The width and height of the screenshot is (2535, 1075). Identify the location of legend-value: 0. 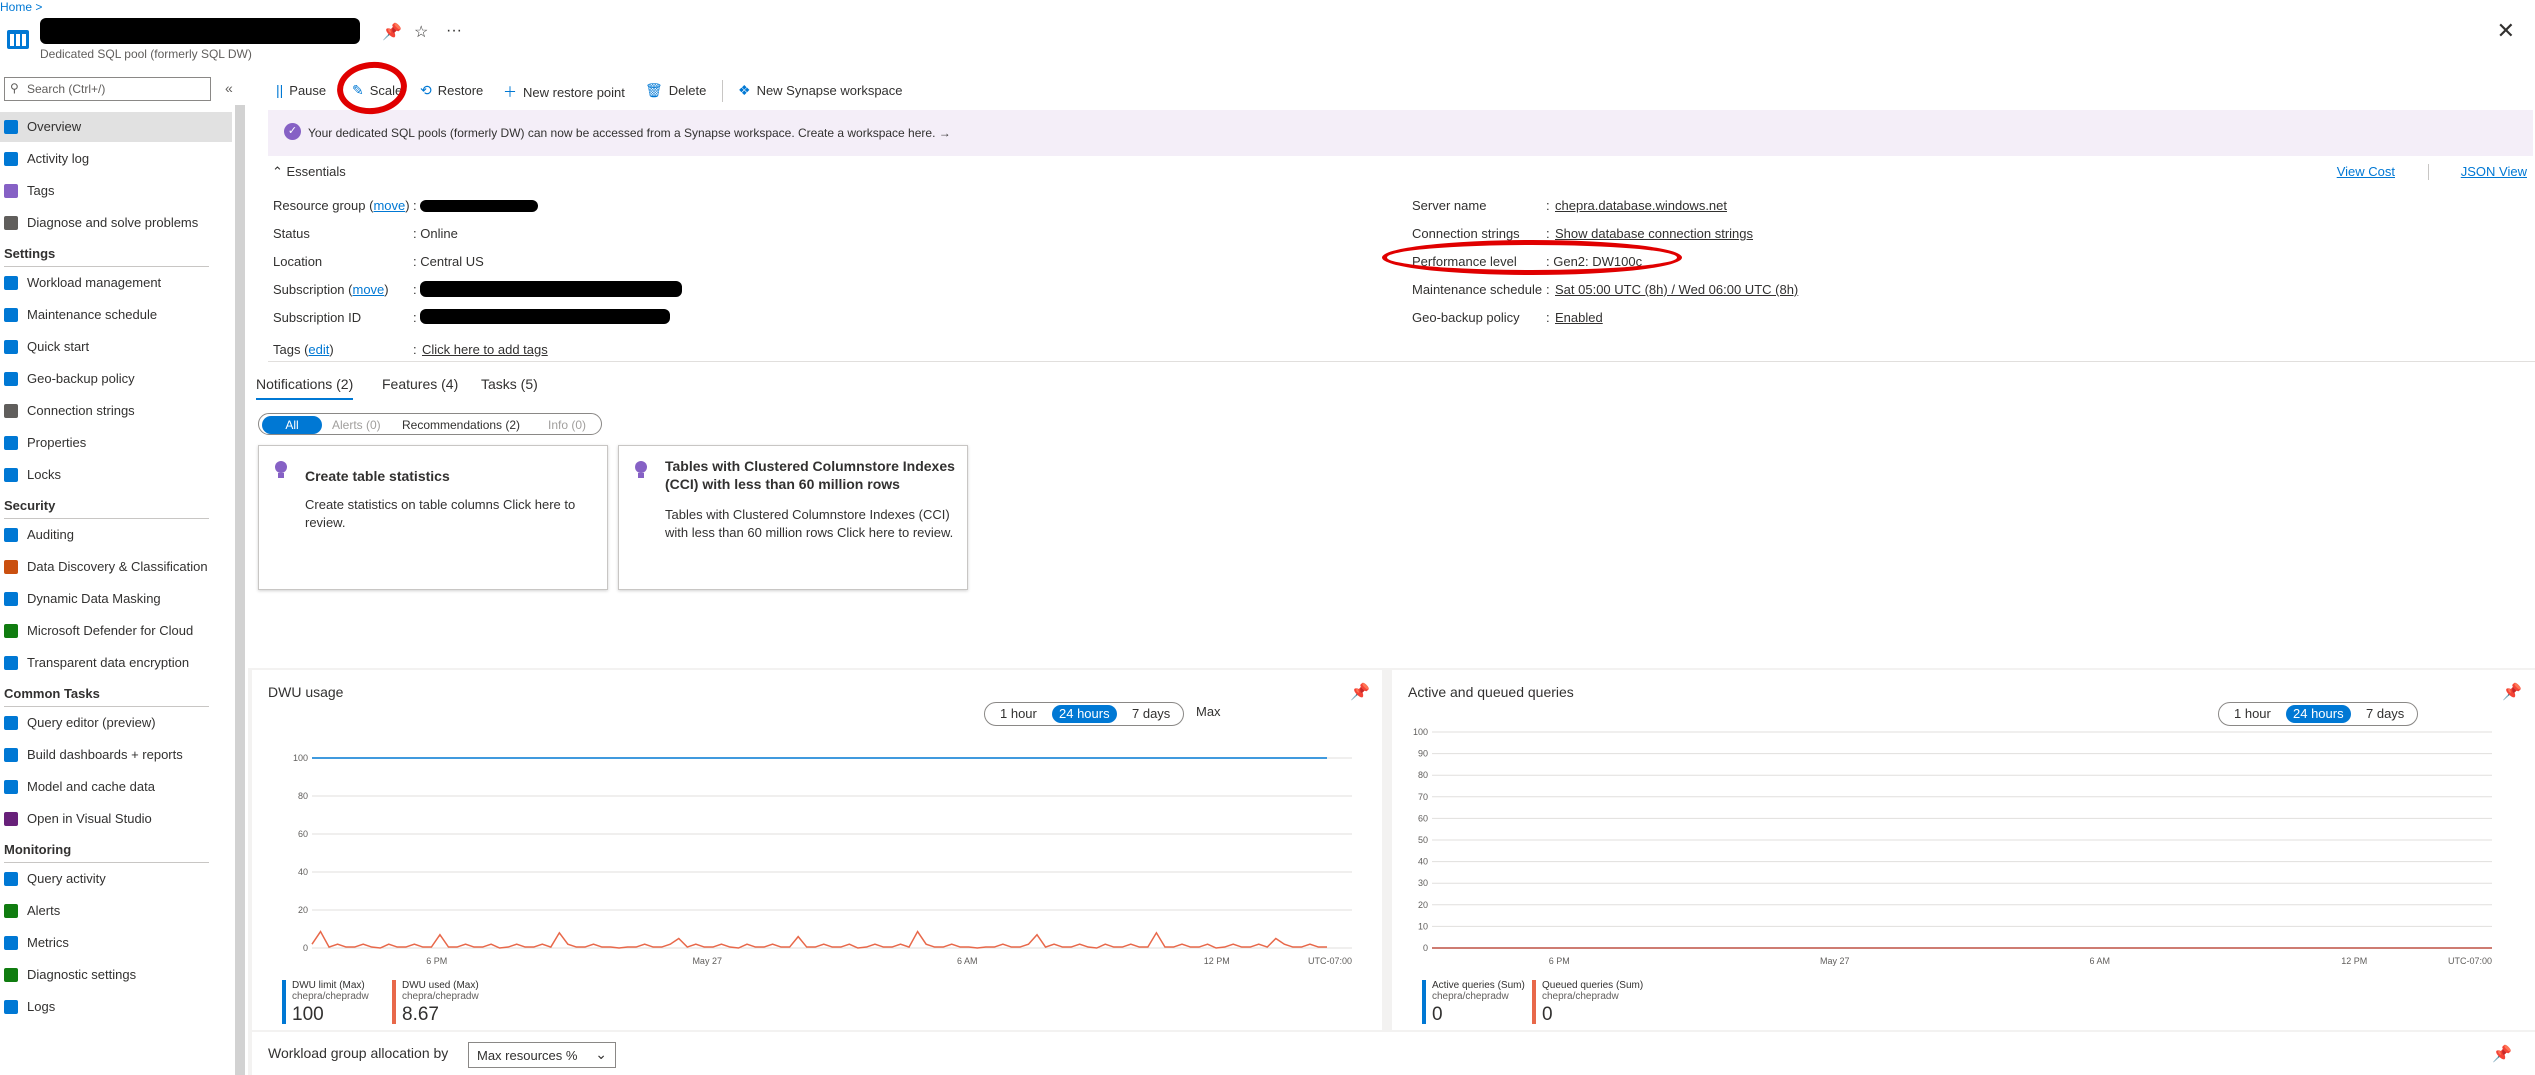
(1547, 1014).